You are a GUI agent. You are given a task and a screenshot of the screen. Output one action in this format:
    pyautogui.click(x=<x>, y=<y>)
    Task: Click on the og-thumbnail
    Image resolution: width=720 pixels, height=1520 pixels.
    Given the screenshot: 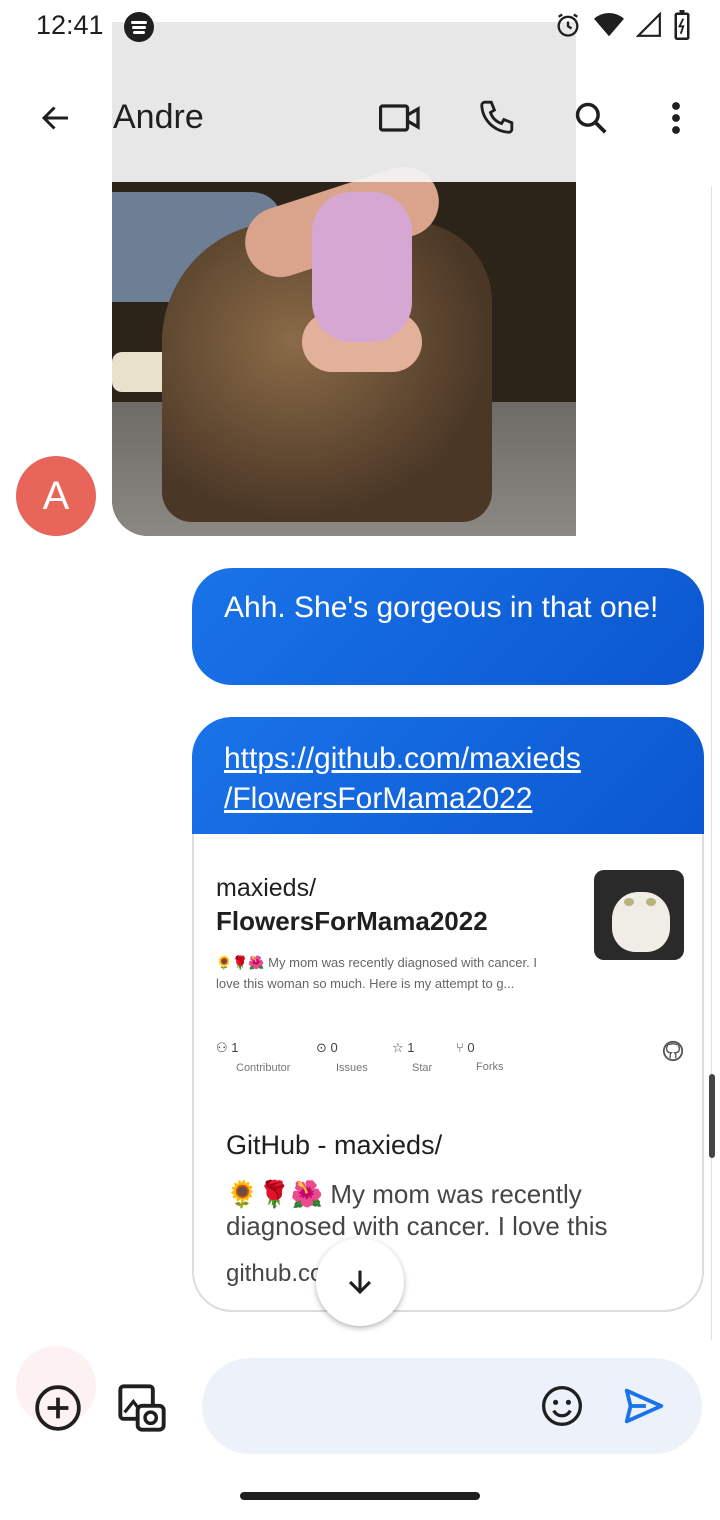 What is the action you would take?
    pyautogui.click(x=639, y=915)
    